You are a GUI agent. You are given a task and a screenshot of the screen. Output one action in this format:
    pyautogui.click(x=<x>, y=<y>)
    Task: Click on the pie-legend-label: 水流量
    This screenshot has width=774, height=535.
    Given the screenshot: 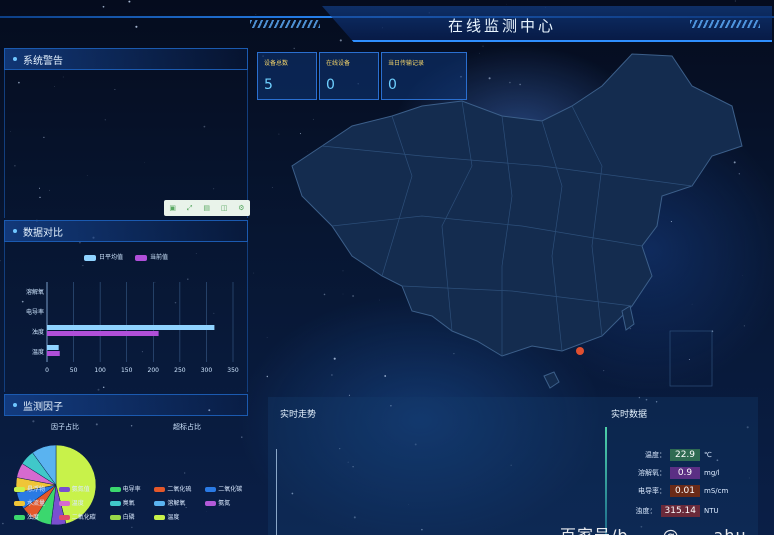 What is the action you would take?
    pyautogui.click(x=36, y=503)
    